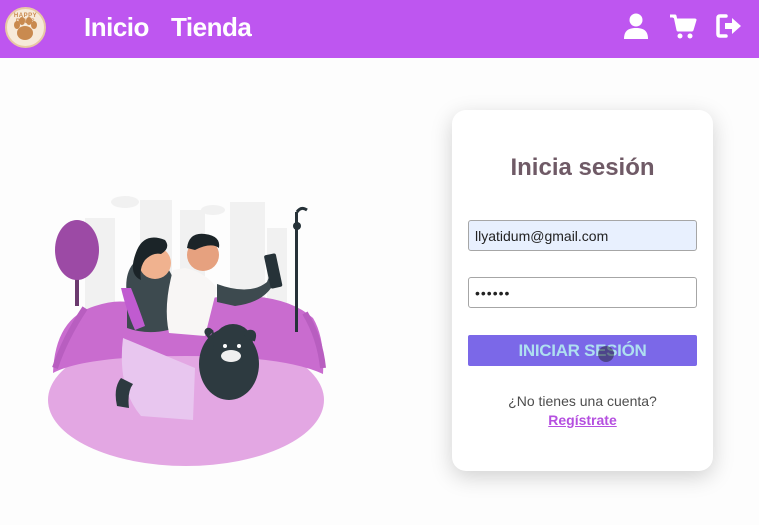 The height and width of the screenshot is (525, 759). I want to click on brand-logo: HAPPY PAWS, so click(25, 27).